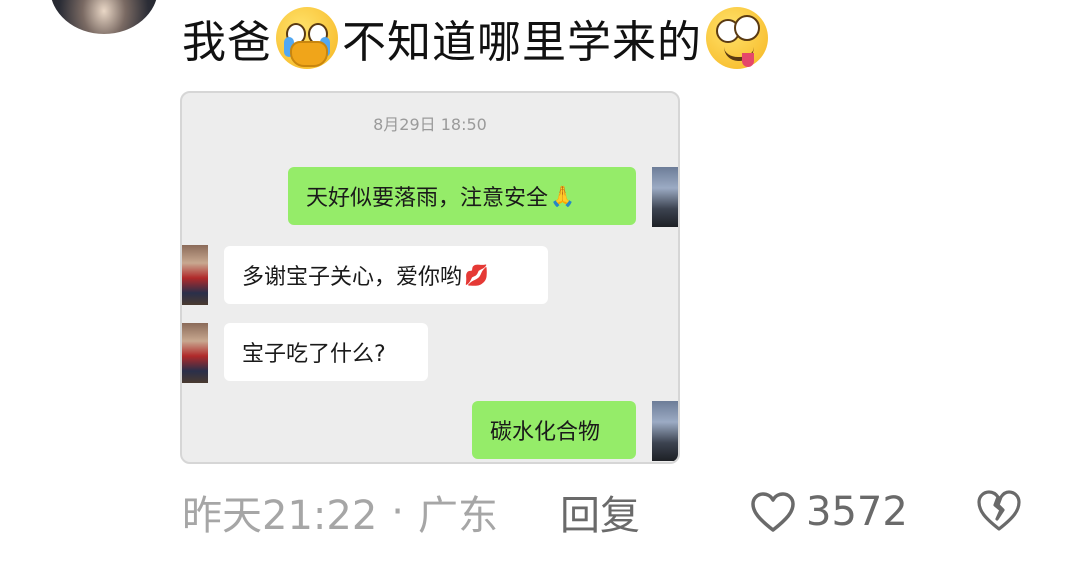 The width and height of the screenshot is (1080, 561). What do you see at coordinates (999, 510) in the screenshot?
I see `broken-heart-icon` at bounding box center [999, 510].